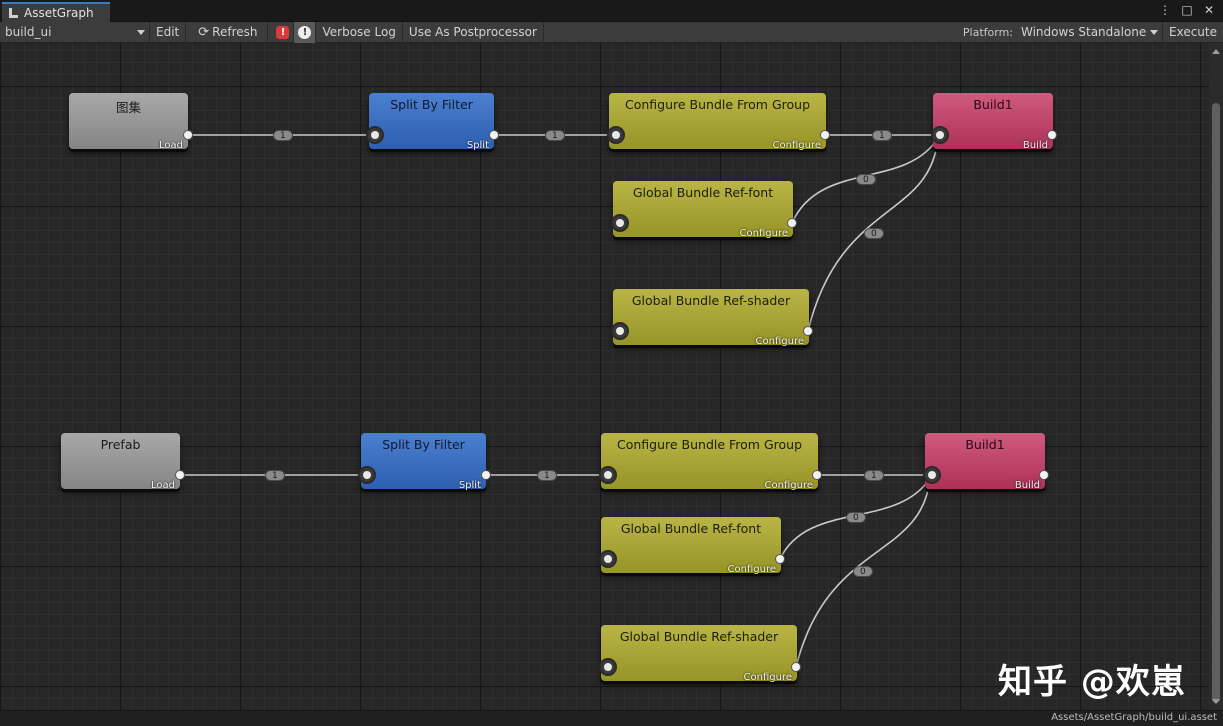  Describe the element at coordinates (611, 718) in the screenshot. I see `status-bar: Assets/AssetGraph/build_ui.asset` at that location.